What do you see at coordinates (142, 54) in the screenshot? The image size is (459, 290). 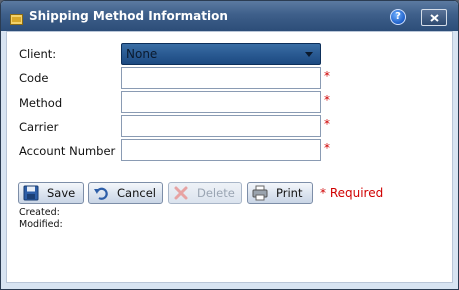 I see `client-select-value: None` at bounding box center [142, 54].